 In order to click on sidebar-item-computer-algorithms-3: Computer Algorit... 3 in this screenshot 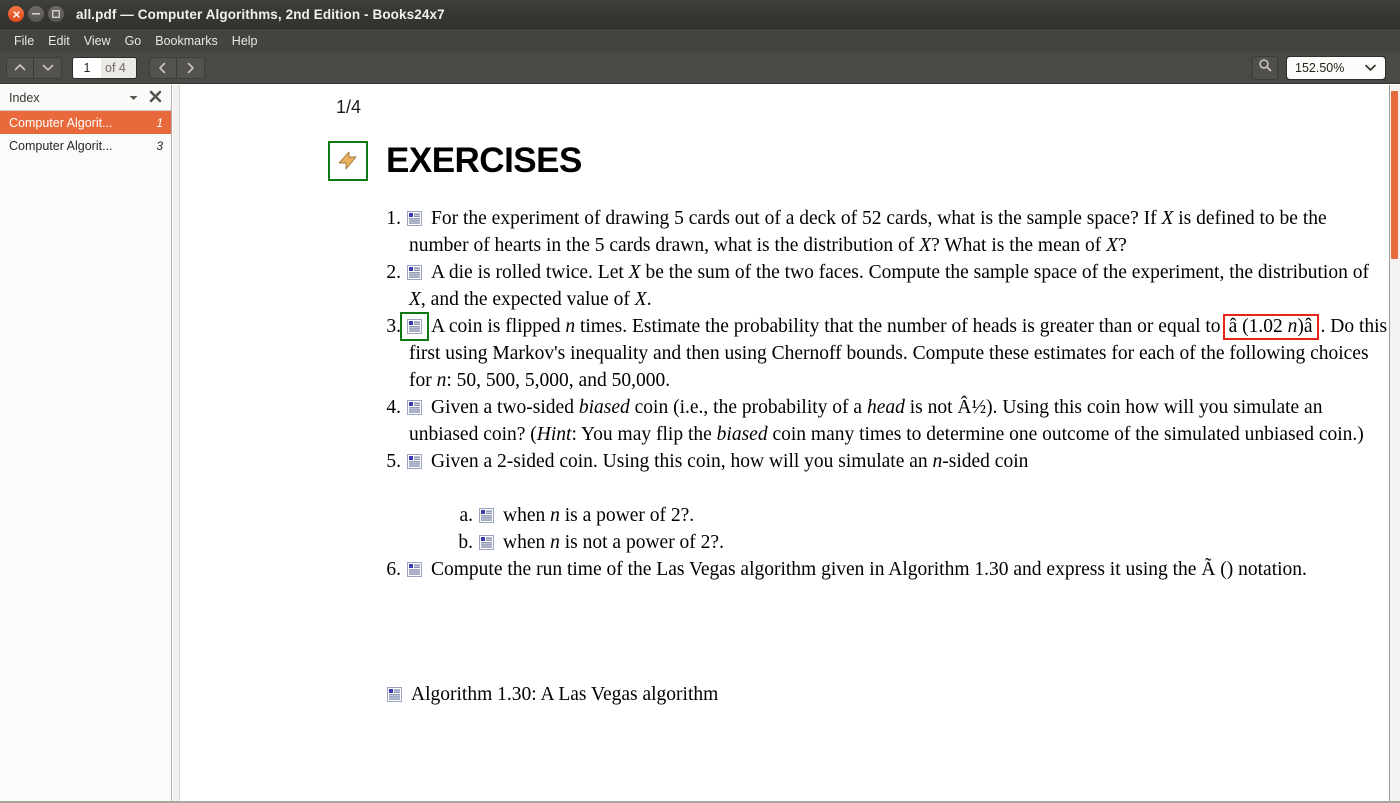, I will do `click(85, 145)`.